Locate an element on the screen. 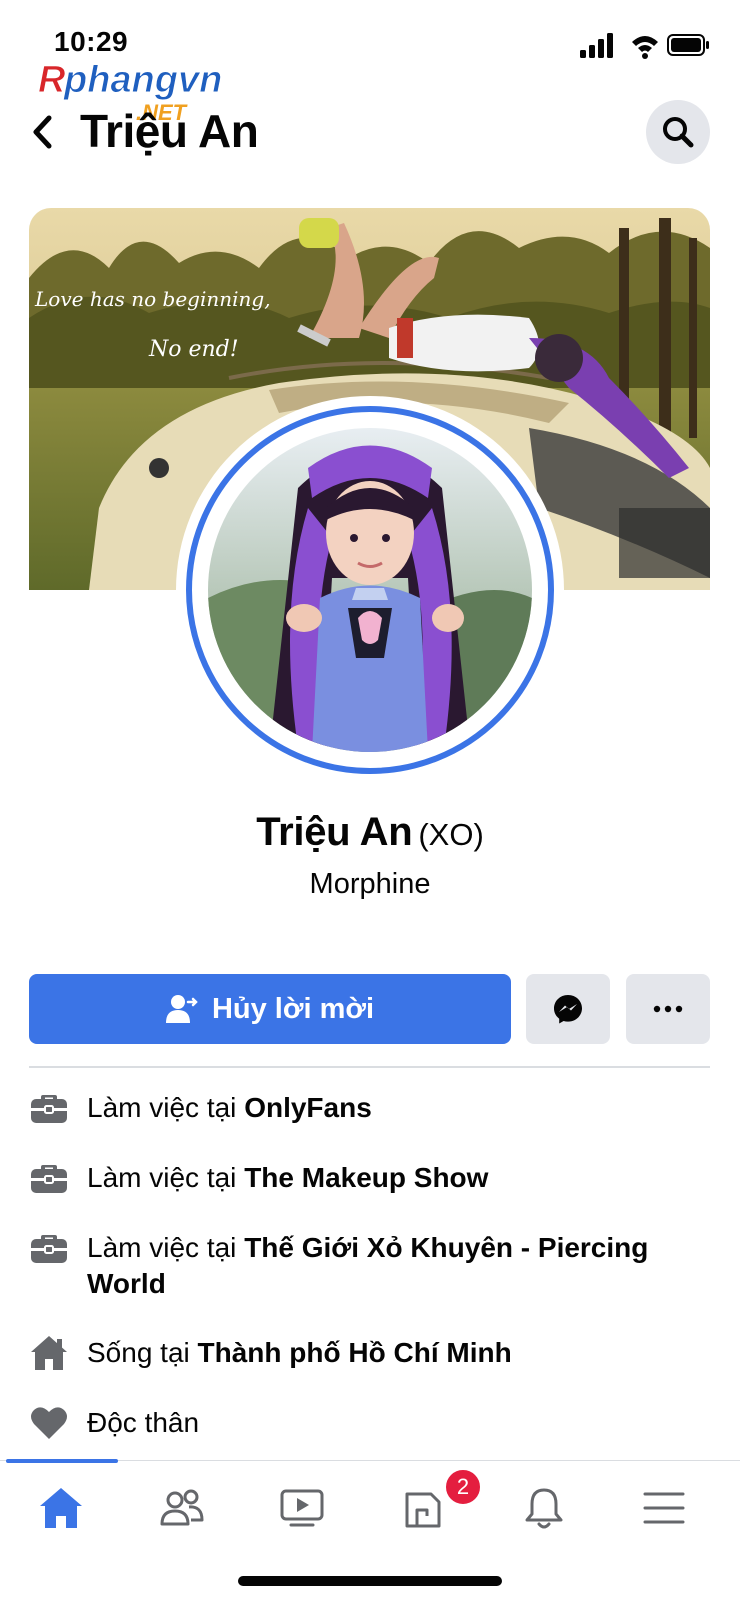 The image size is (740, 1600). avatar is located at coordinates (370, 590).